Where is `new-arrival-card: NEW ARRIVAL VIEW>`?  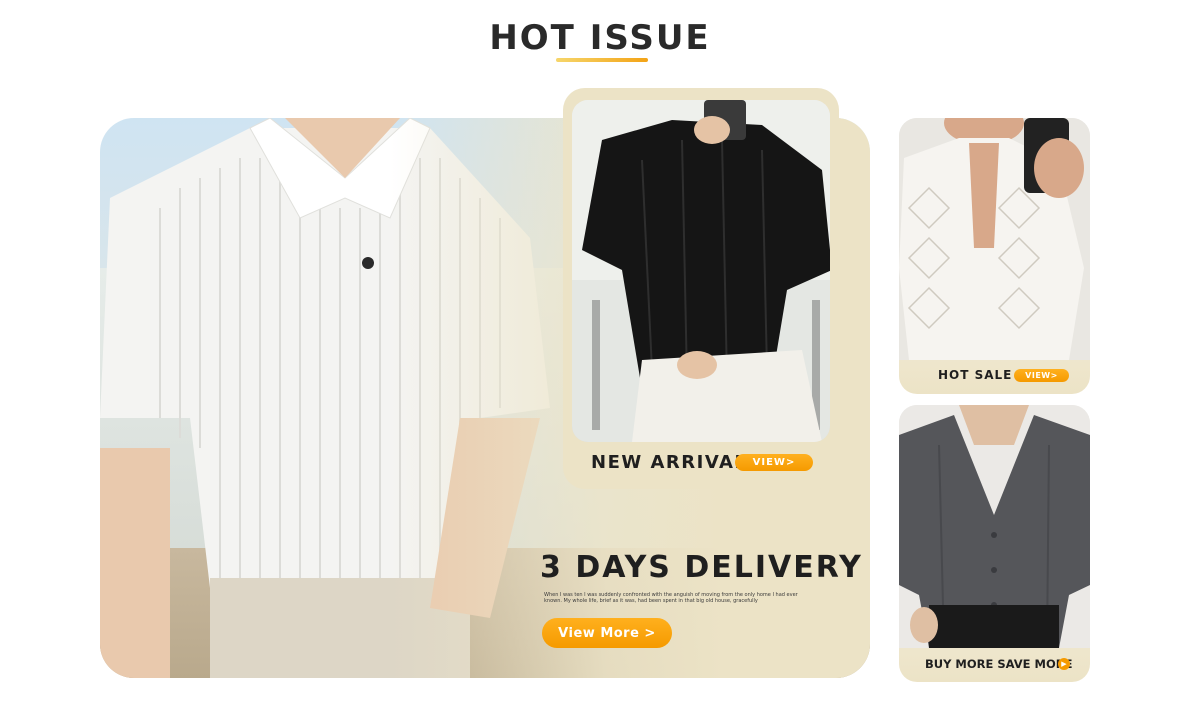
new-arrival-card: NEW ARRIVAL VIEW> is located at coordinates (701, 288).